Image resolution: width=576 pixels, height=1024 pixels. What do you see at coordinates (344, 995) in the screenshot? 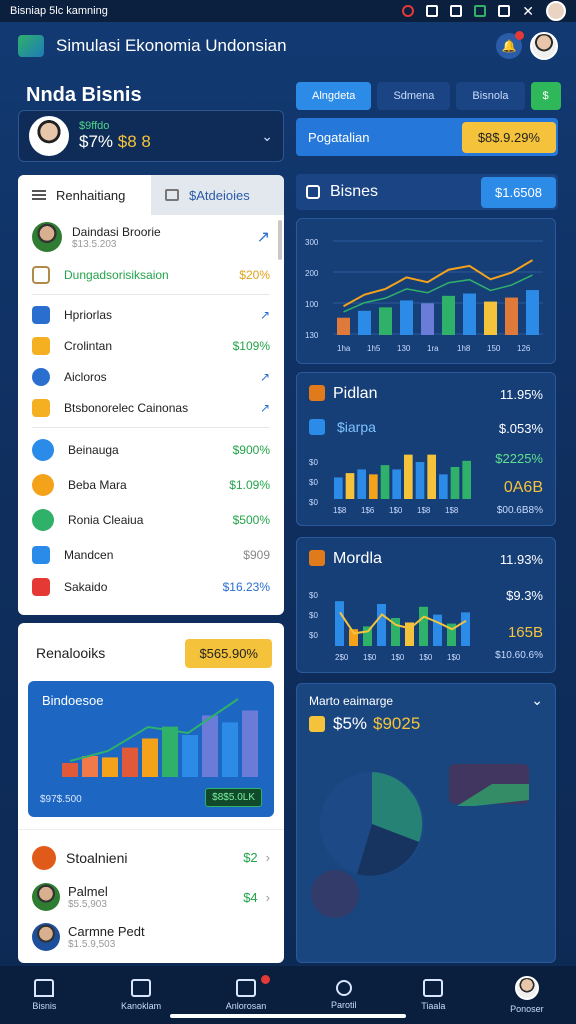
I see `nav-parotil: Parotil` at bounding box center [344, 995].